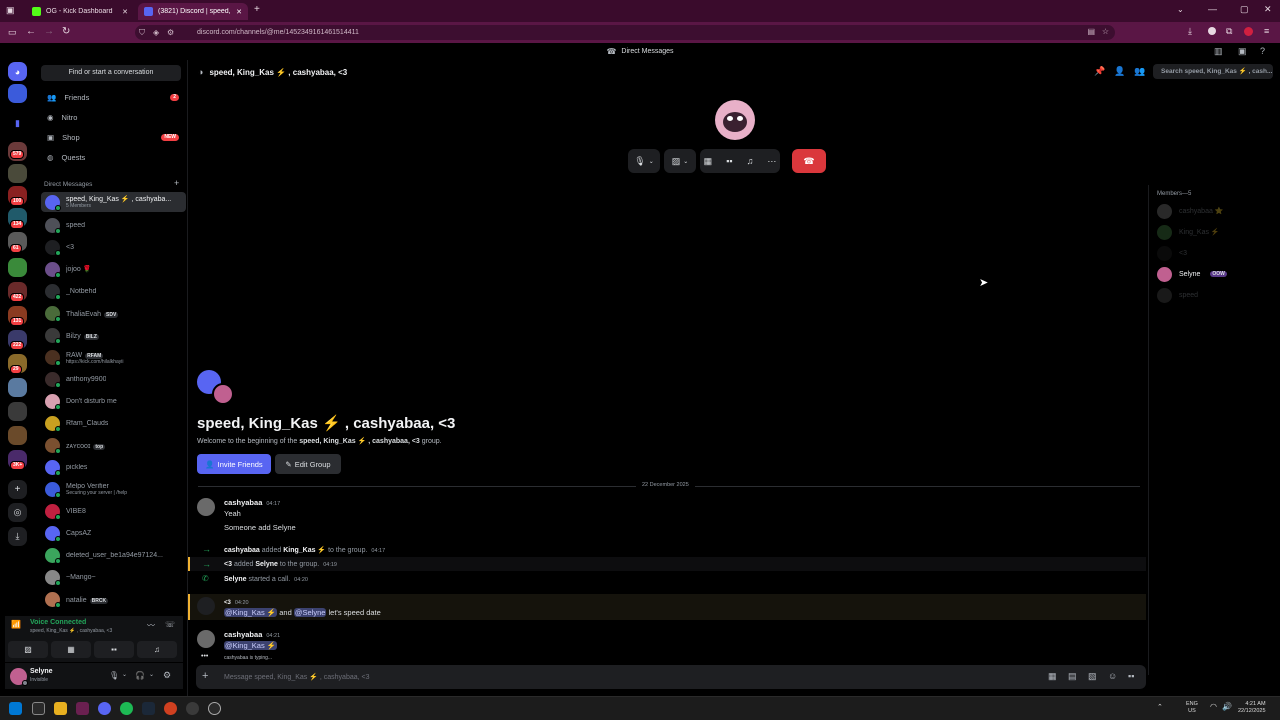 Image resolution: width=1280 pixels, height=720 pixels. Describe the element at coordinates (49, 31) in the screenshot. I see `forward-icon: →` at that location.